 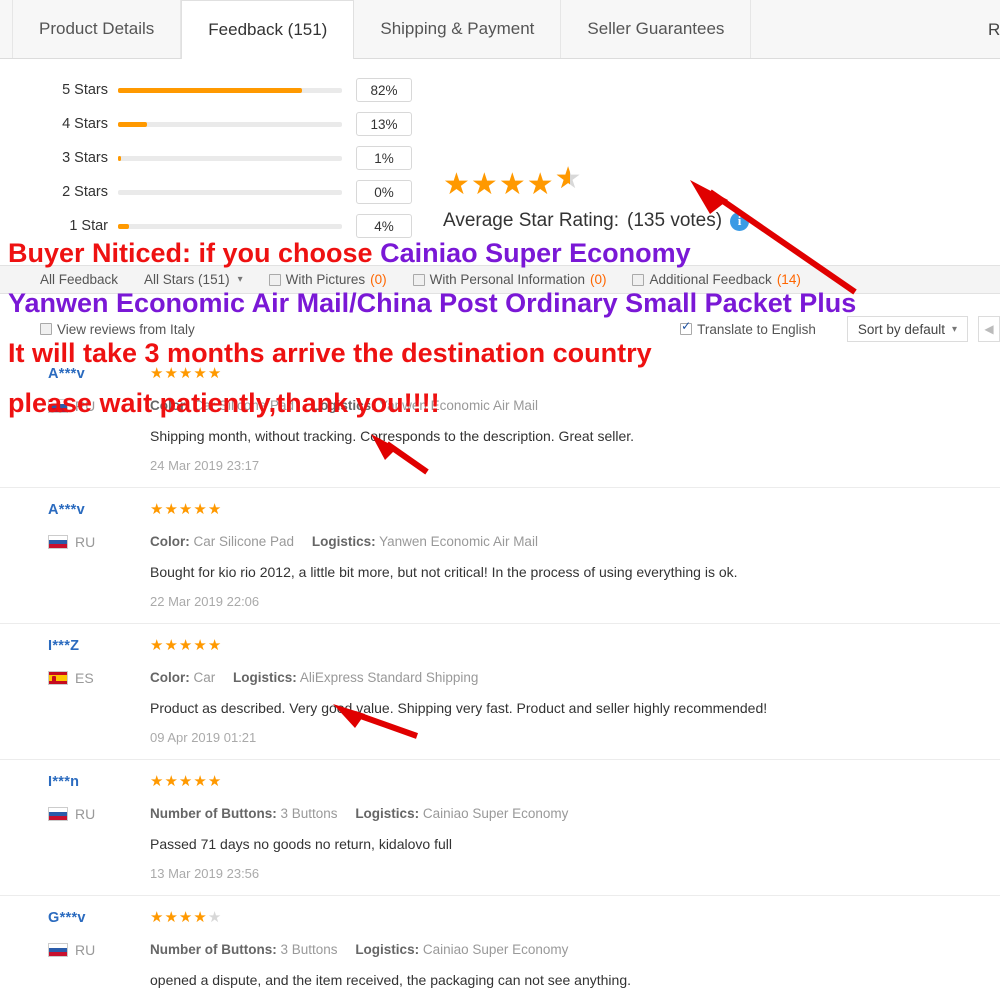 I want to click on filter-all-feedback: All Feedback, so click(x=85, y=279).